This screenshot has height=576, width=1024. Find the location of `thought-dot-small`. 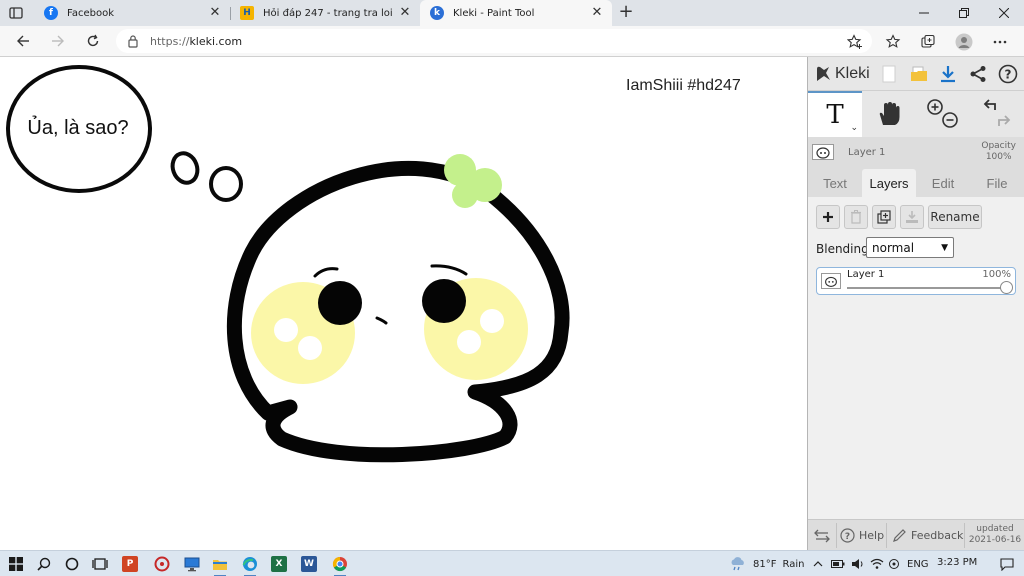

thought-dot-small is located at coordinates (185, 168).